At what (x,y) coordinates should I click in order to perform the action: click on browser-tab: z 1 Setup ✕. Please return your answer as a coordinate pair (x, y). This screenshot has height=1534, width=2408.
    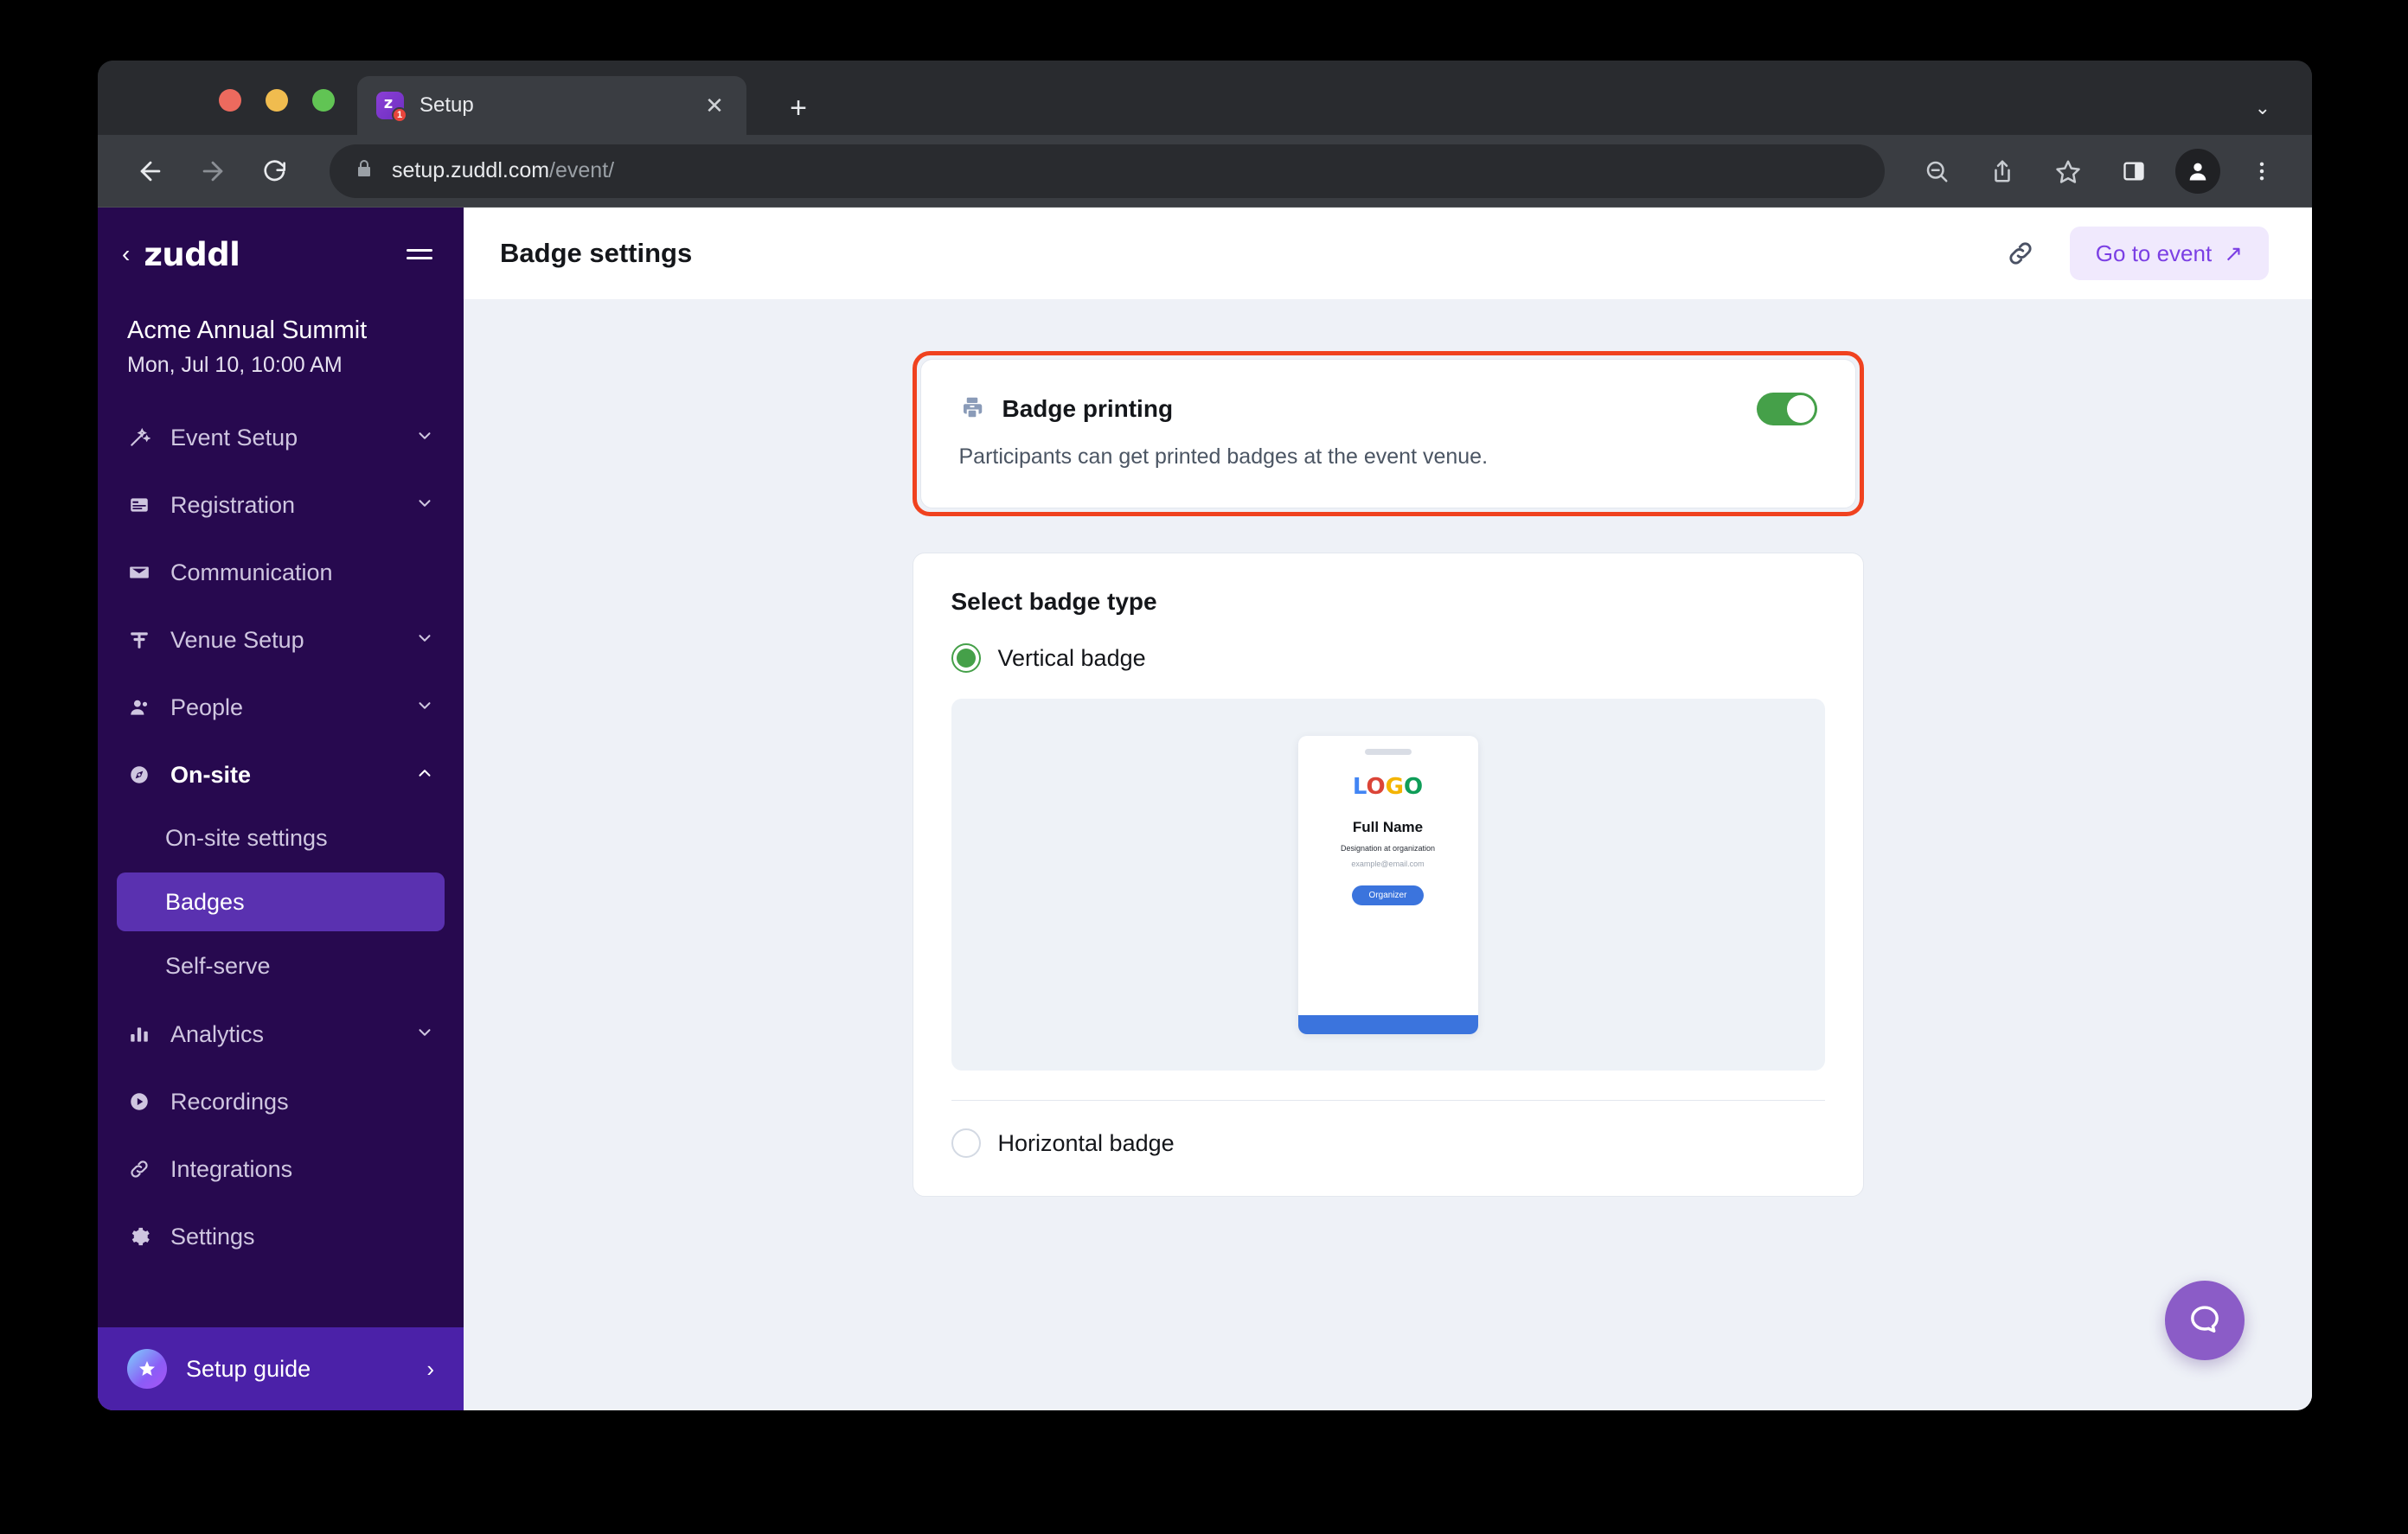
    Looking at the image, I should click on (551, 106).